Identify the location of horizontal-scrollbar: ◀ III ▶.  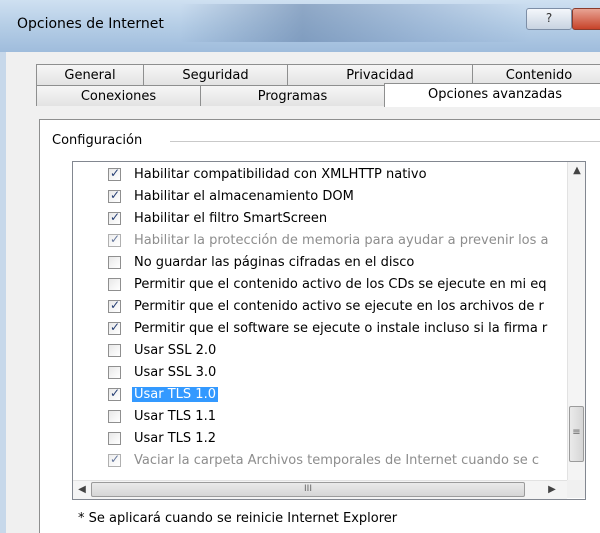
(320, 489).